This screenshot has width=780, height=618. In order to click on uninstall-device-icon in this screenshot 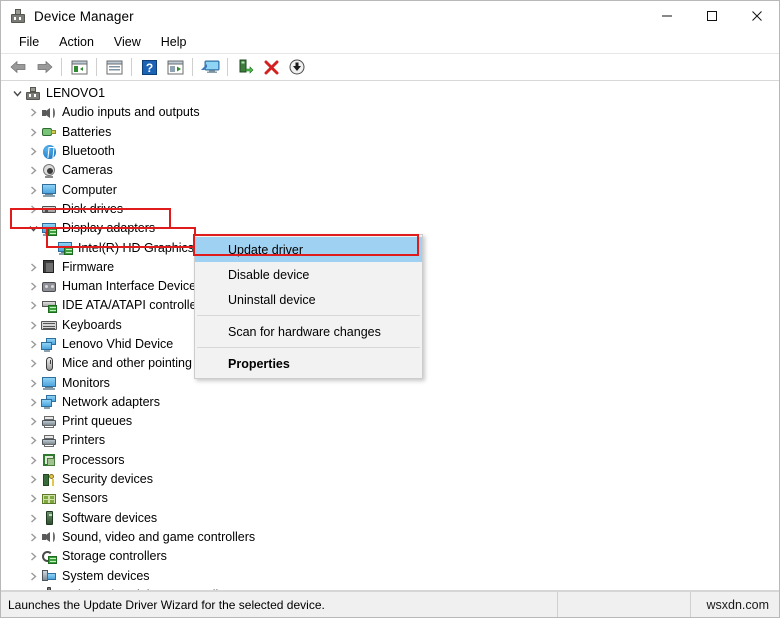, I will do `click(271, 67)`.